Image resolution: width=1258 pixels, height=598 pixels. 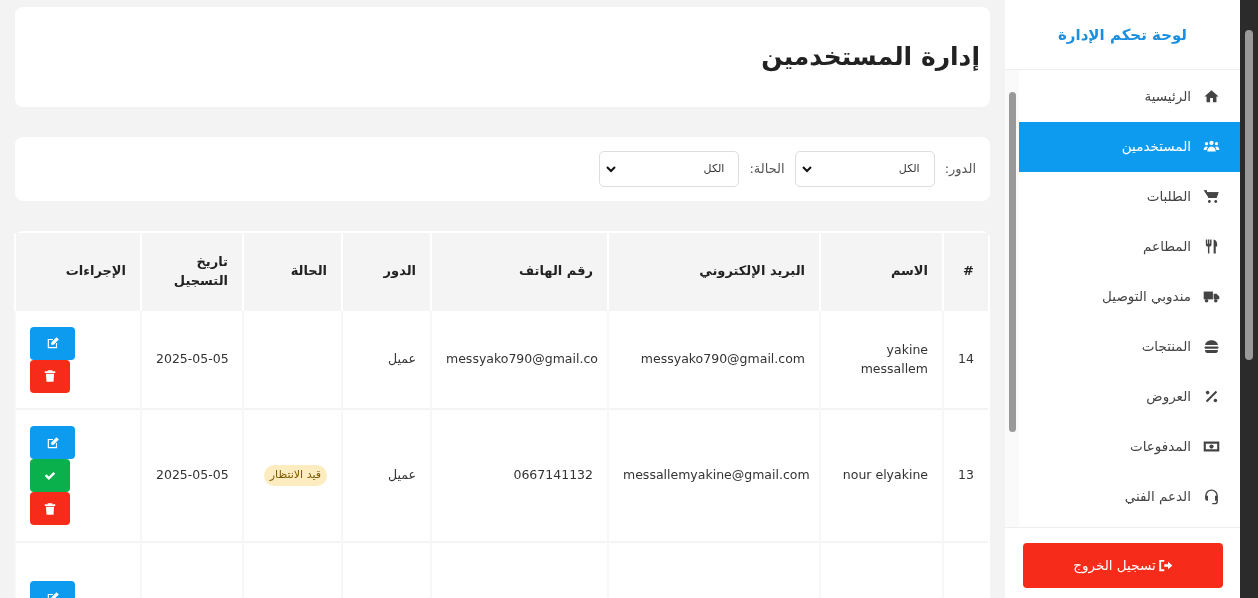 What do you see at coordinates (722, 359) in the screenshot?
I see `table-cell: messyako790@gmail.com` at bounding box center [722, 359].